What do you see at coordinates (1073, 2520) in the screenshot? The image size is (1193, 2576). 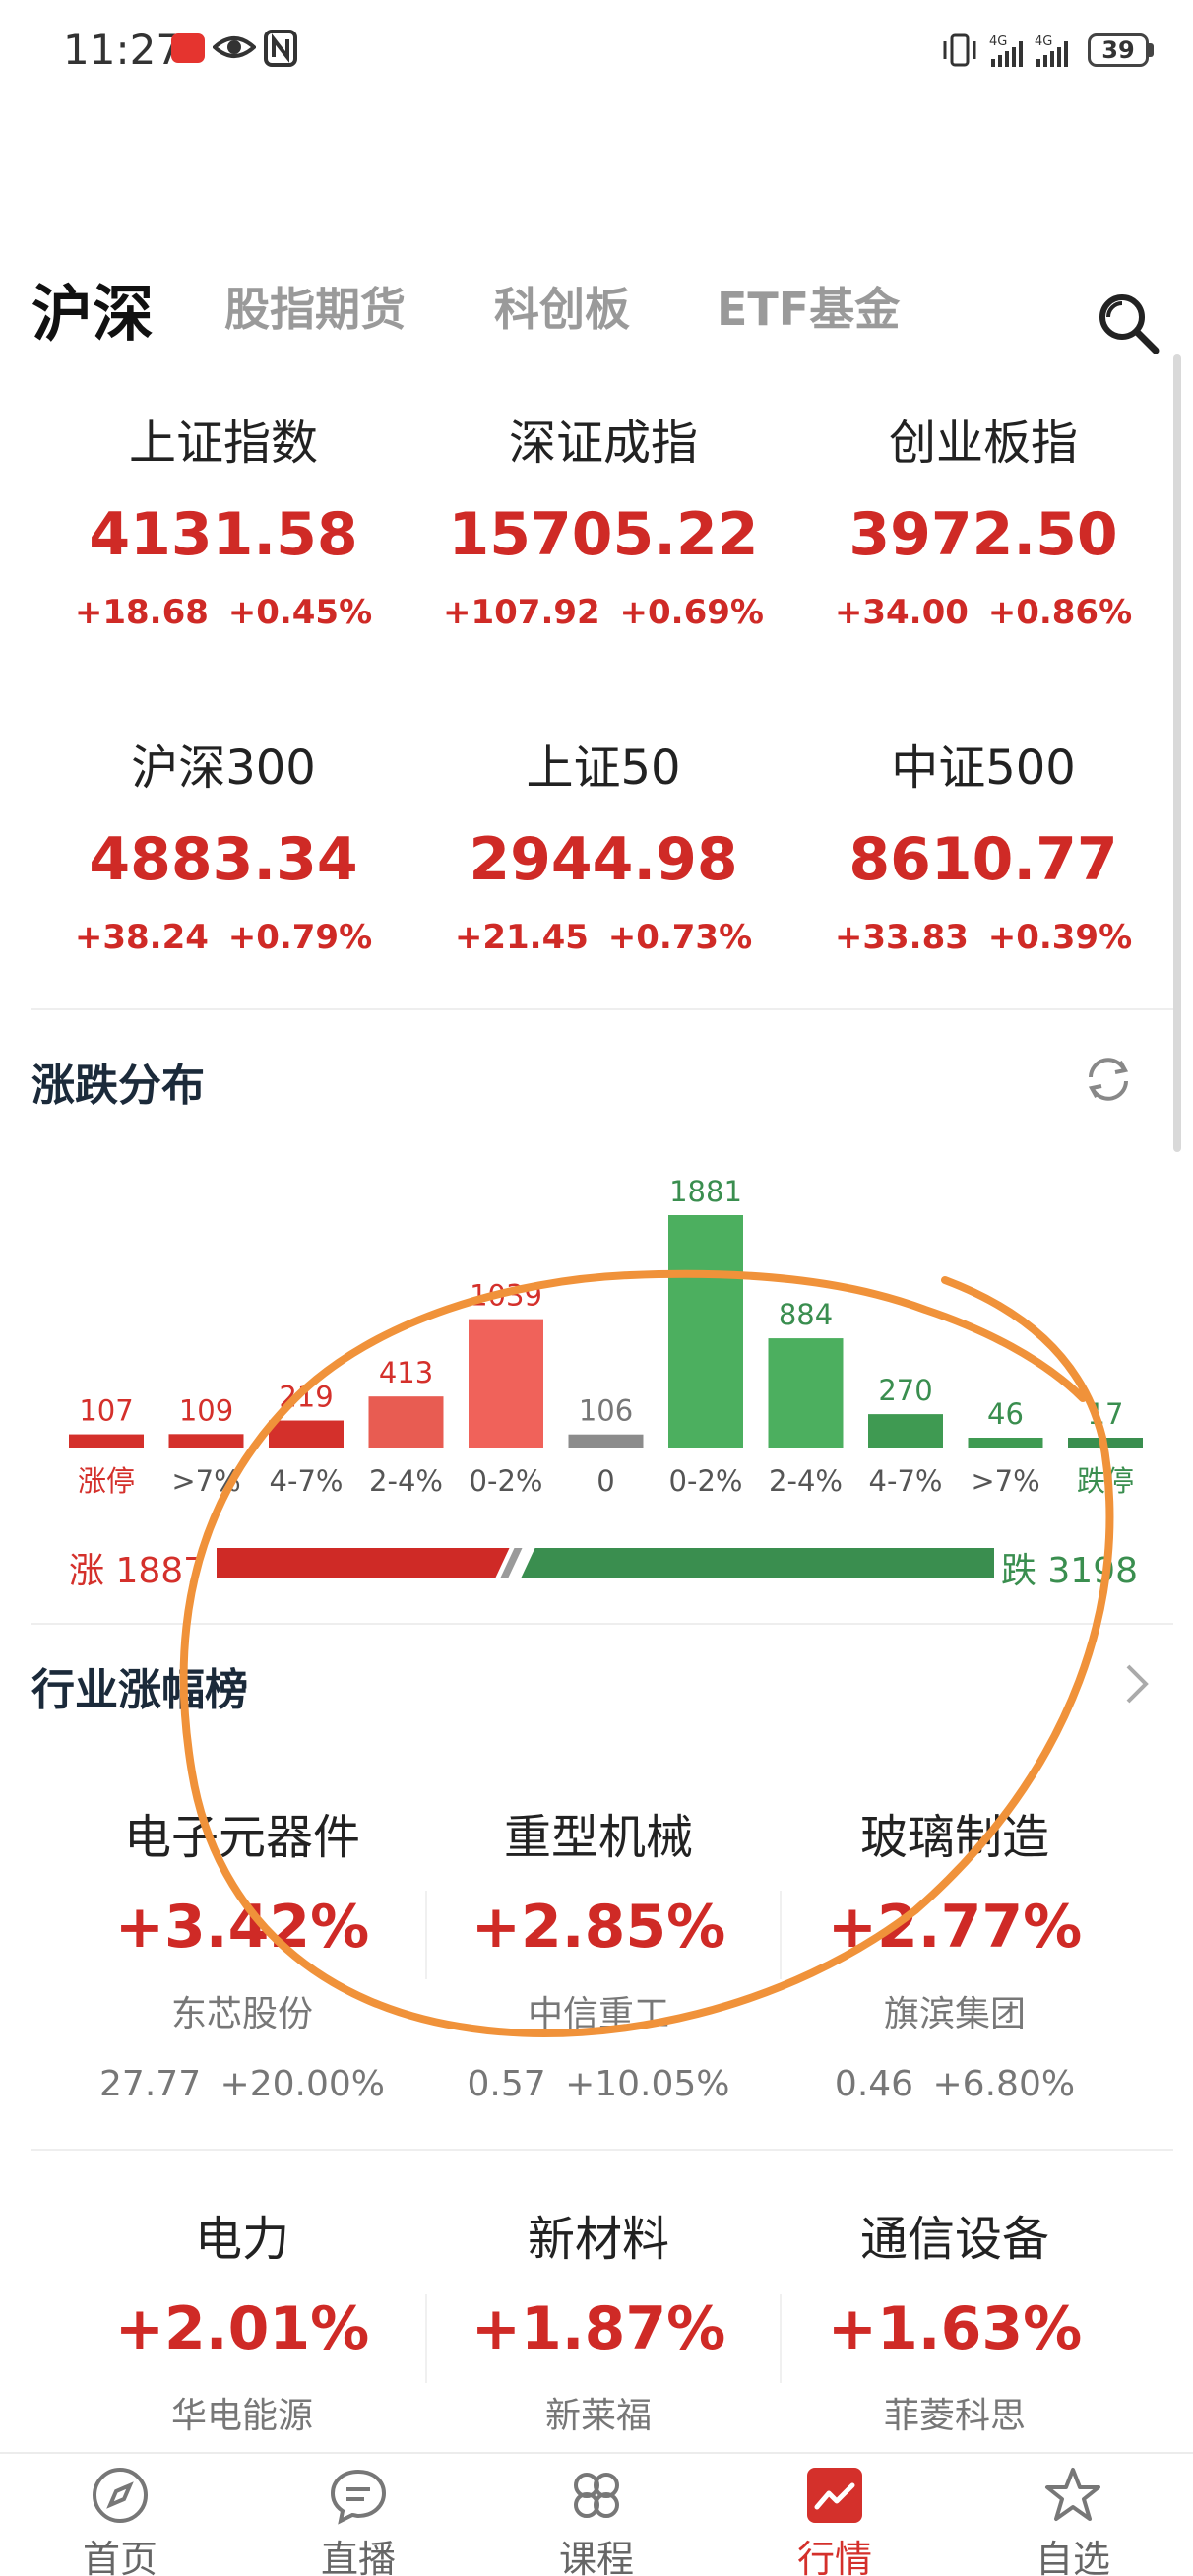 I see `nav-watchlist: 自选` at bounding box center [1073, 2520].